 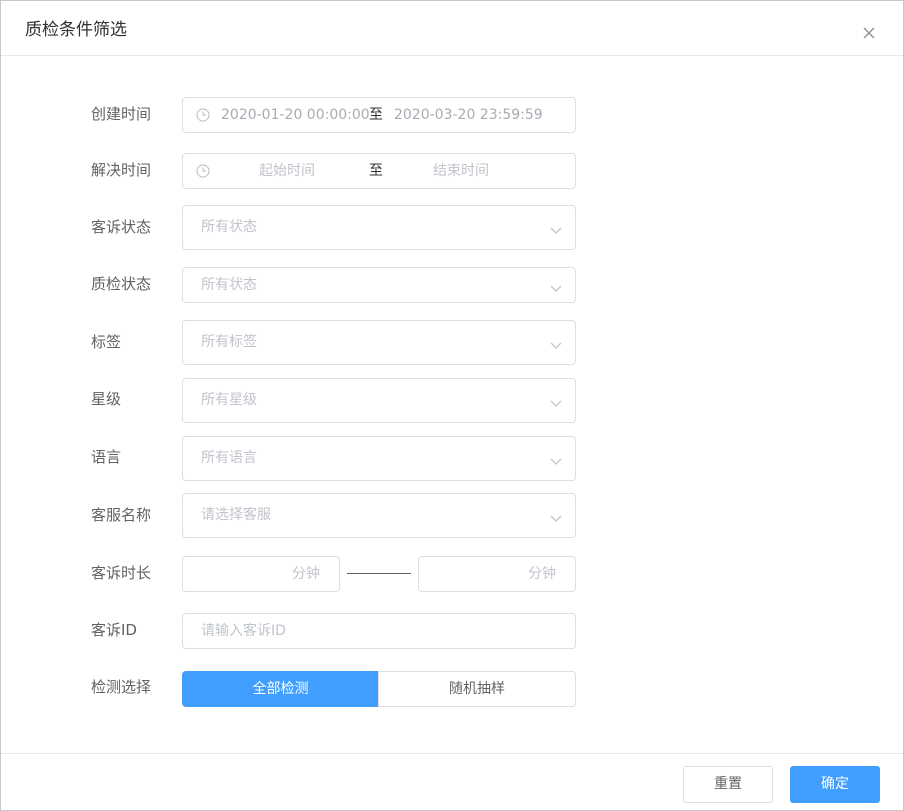 What do you see at coordinates (835, 784) in the screenshot?
I see `confirm-button: 确定` at bounding box center [835, 784].